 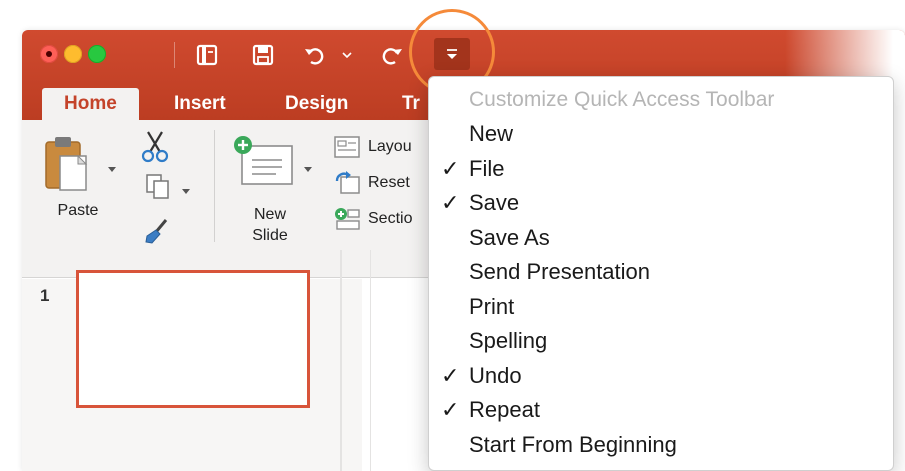 I want to click on new-slide-label-line2: Slide, so click(x=270, y=235).